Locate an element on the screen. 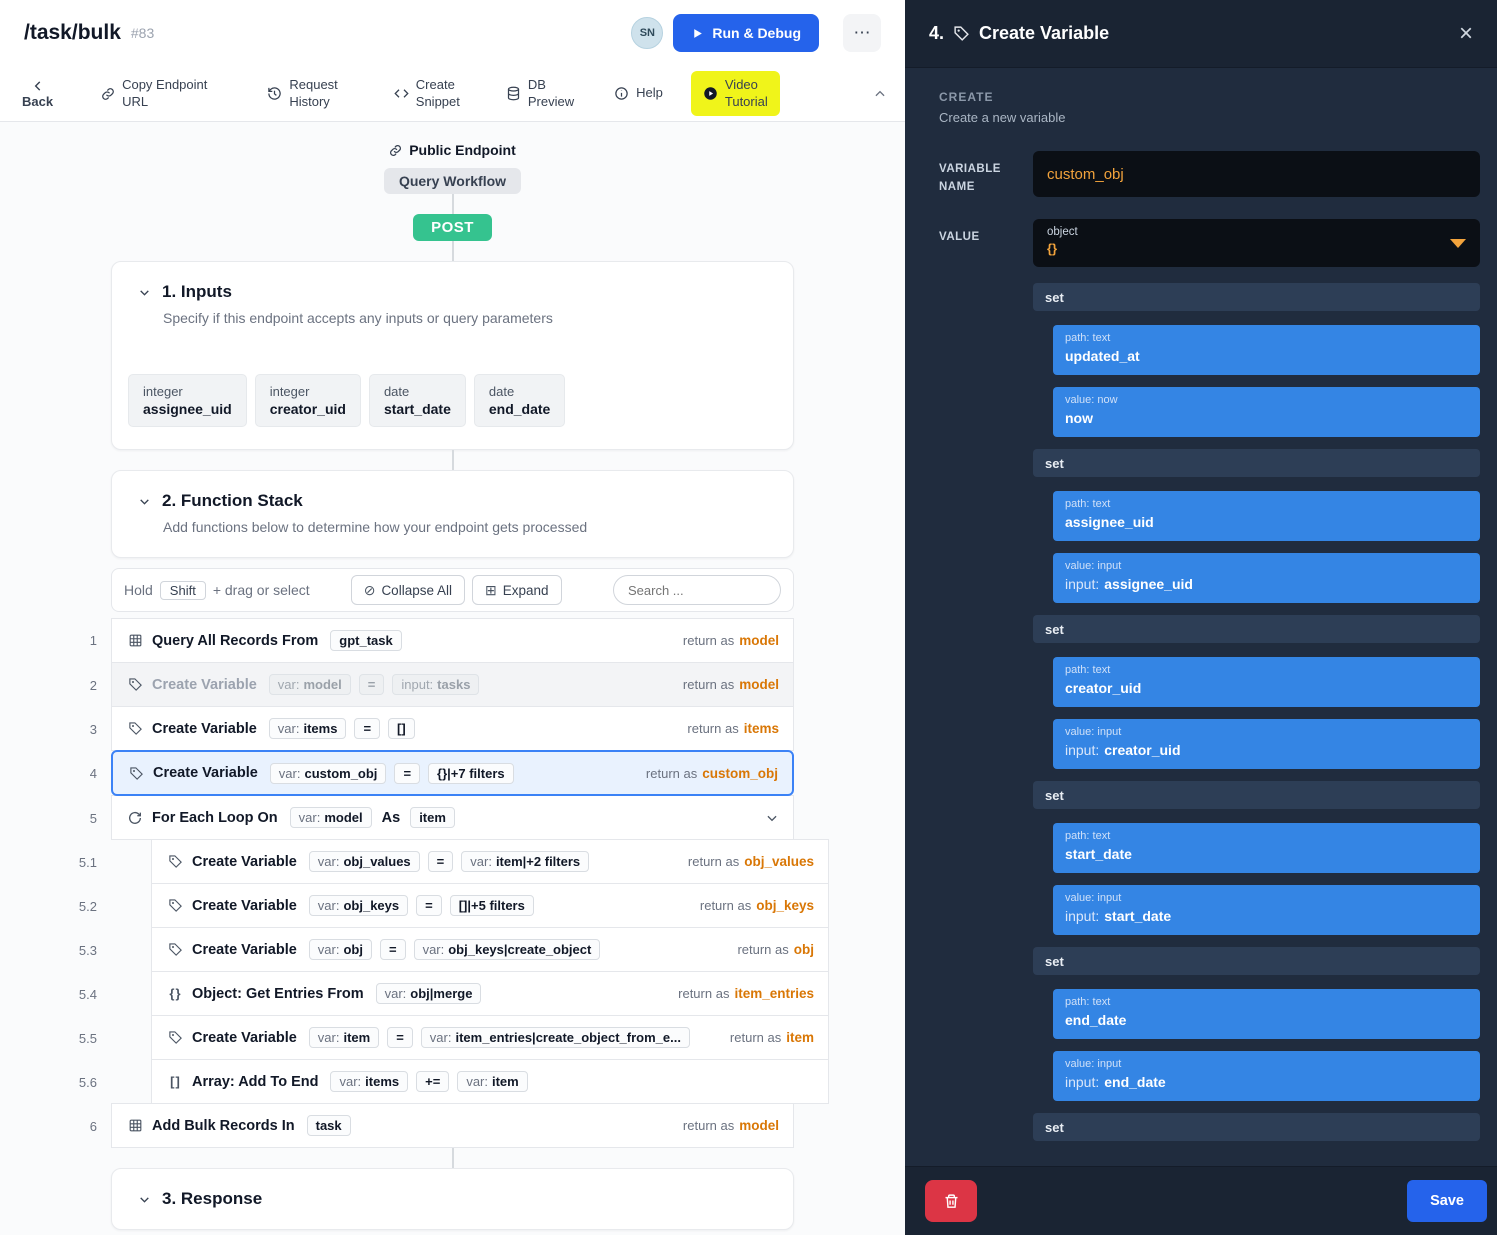 Image resolution: width=1497 pixels, height=1235 pixels. chip: var: obj is located at coordinates (340, 949).